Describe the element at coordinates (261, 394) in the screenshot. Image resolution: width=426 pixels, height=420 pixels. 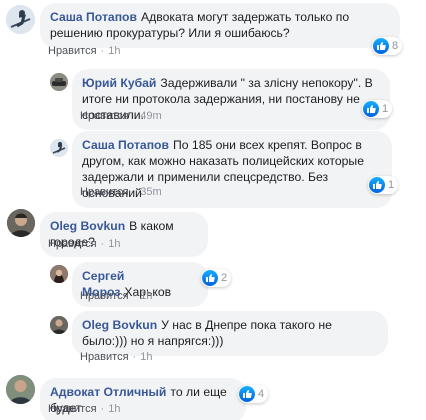
I see `reaction-number: 4` at that location.